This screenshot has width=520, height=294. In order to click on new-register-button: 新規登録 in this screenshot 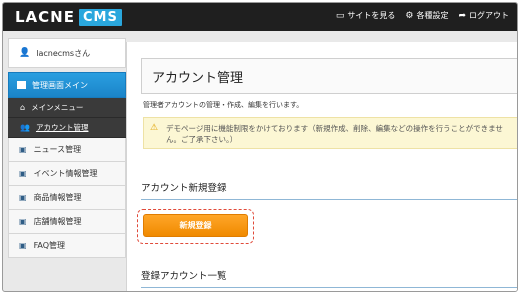, I will do `click(195, 225)`.